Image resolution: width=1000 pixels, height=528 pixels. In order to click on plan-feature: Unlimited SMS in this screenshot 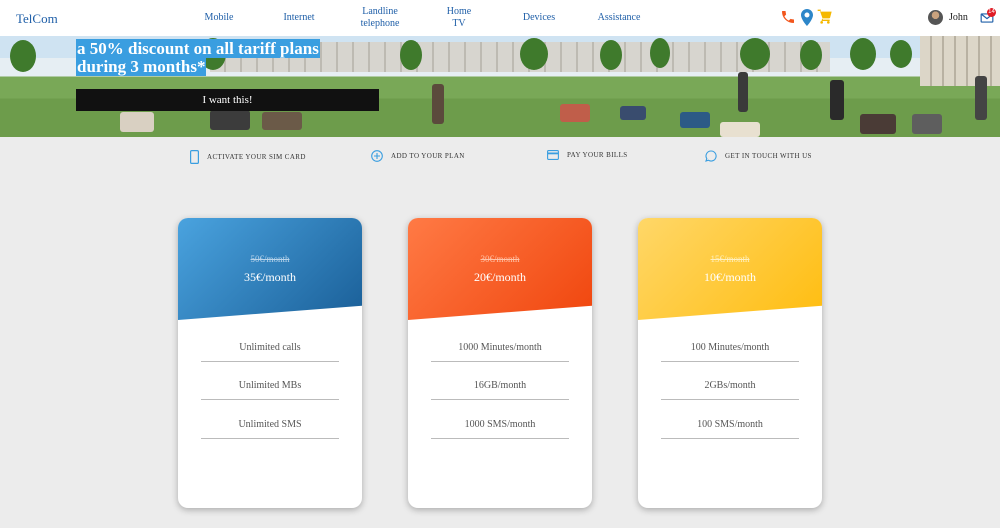, I will do `click(270, 429)`.